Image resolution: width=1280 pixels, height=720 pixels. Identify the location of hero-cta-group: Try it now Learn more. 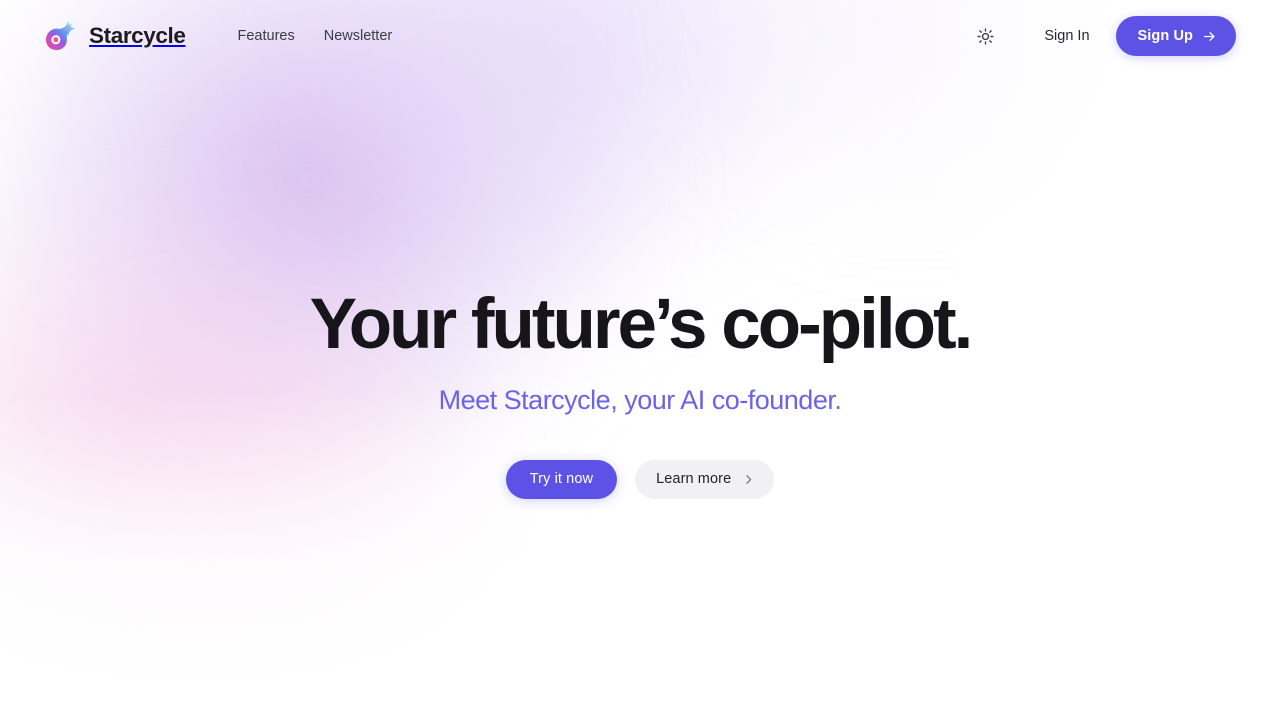
(640, 479).